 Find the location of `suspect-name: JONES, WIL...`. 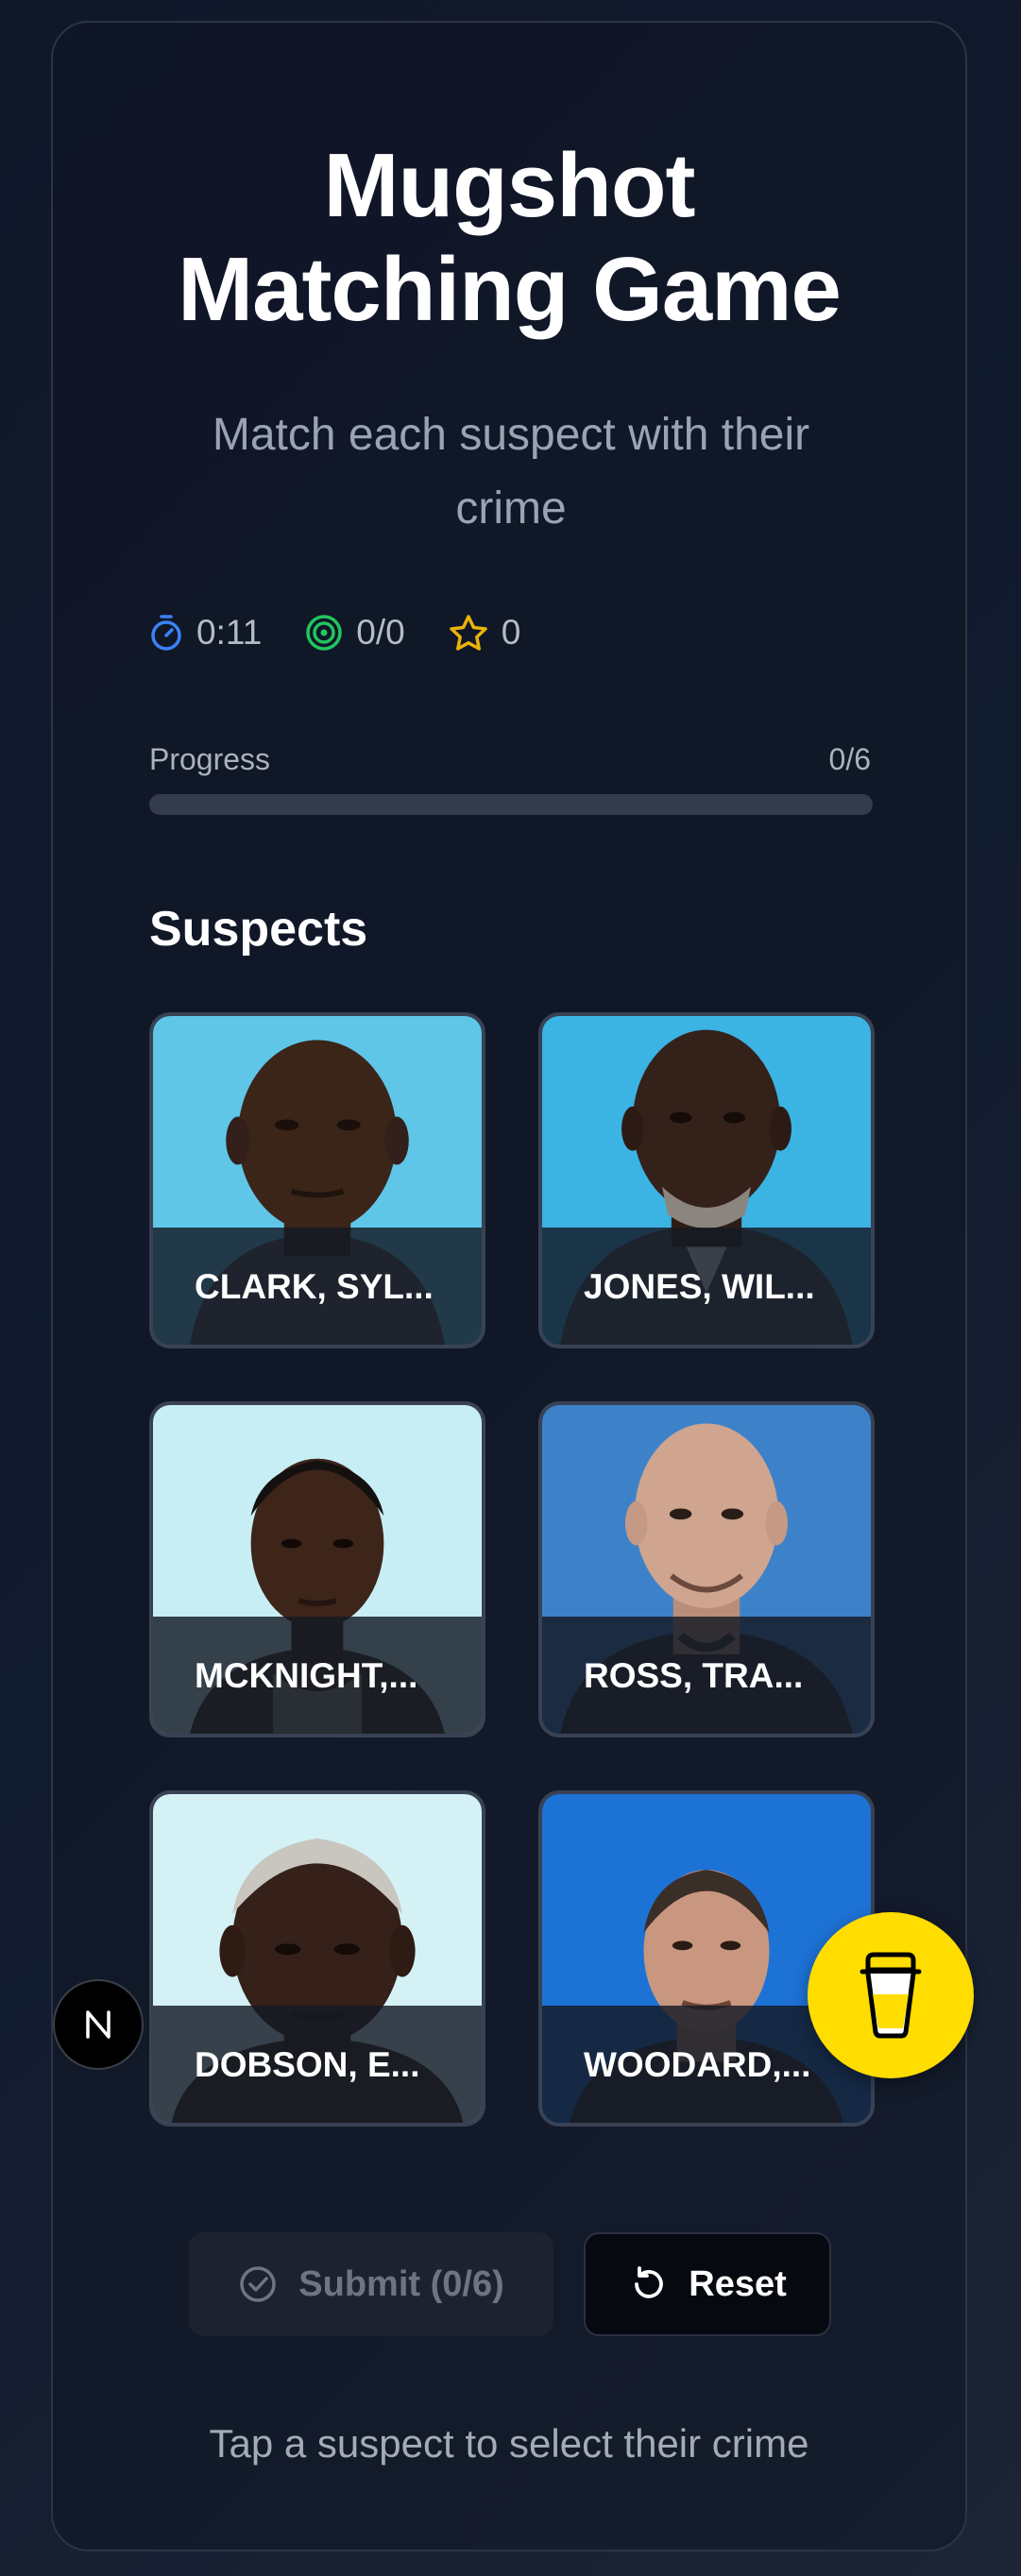

suspect-name: JONES, WIL... is located at coordinates (699, 1286).